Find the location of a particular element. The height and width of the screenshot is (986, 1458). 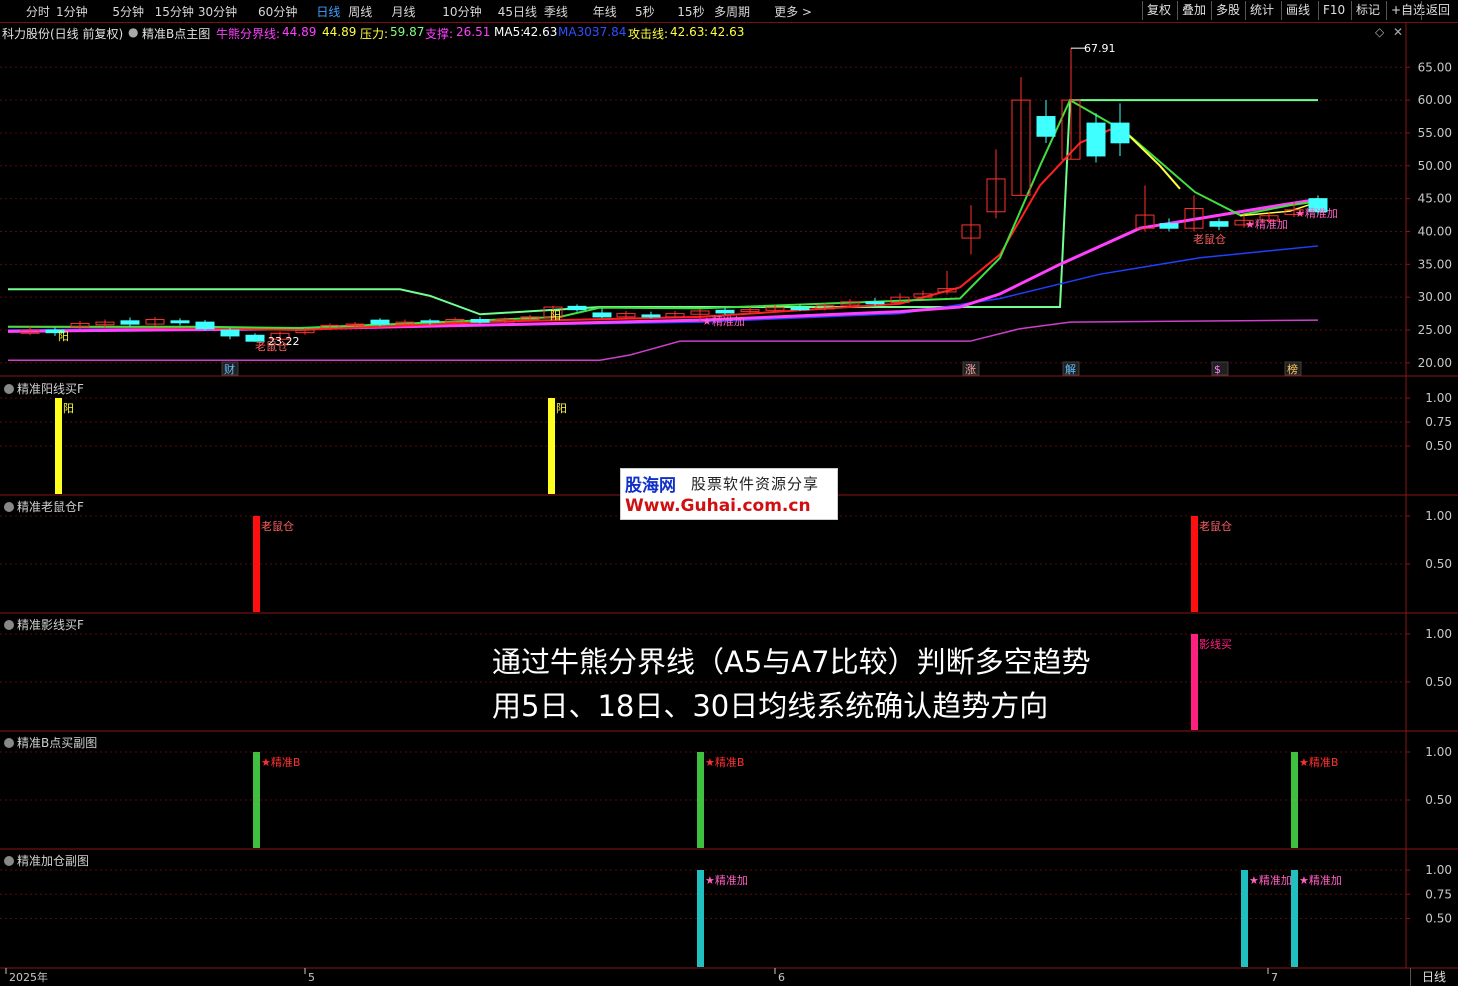

y-tick-label: 65.00 is located at coordinates (1435, 67).